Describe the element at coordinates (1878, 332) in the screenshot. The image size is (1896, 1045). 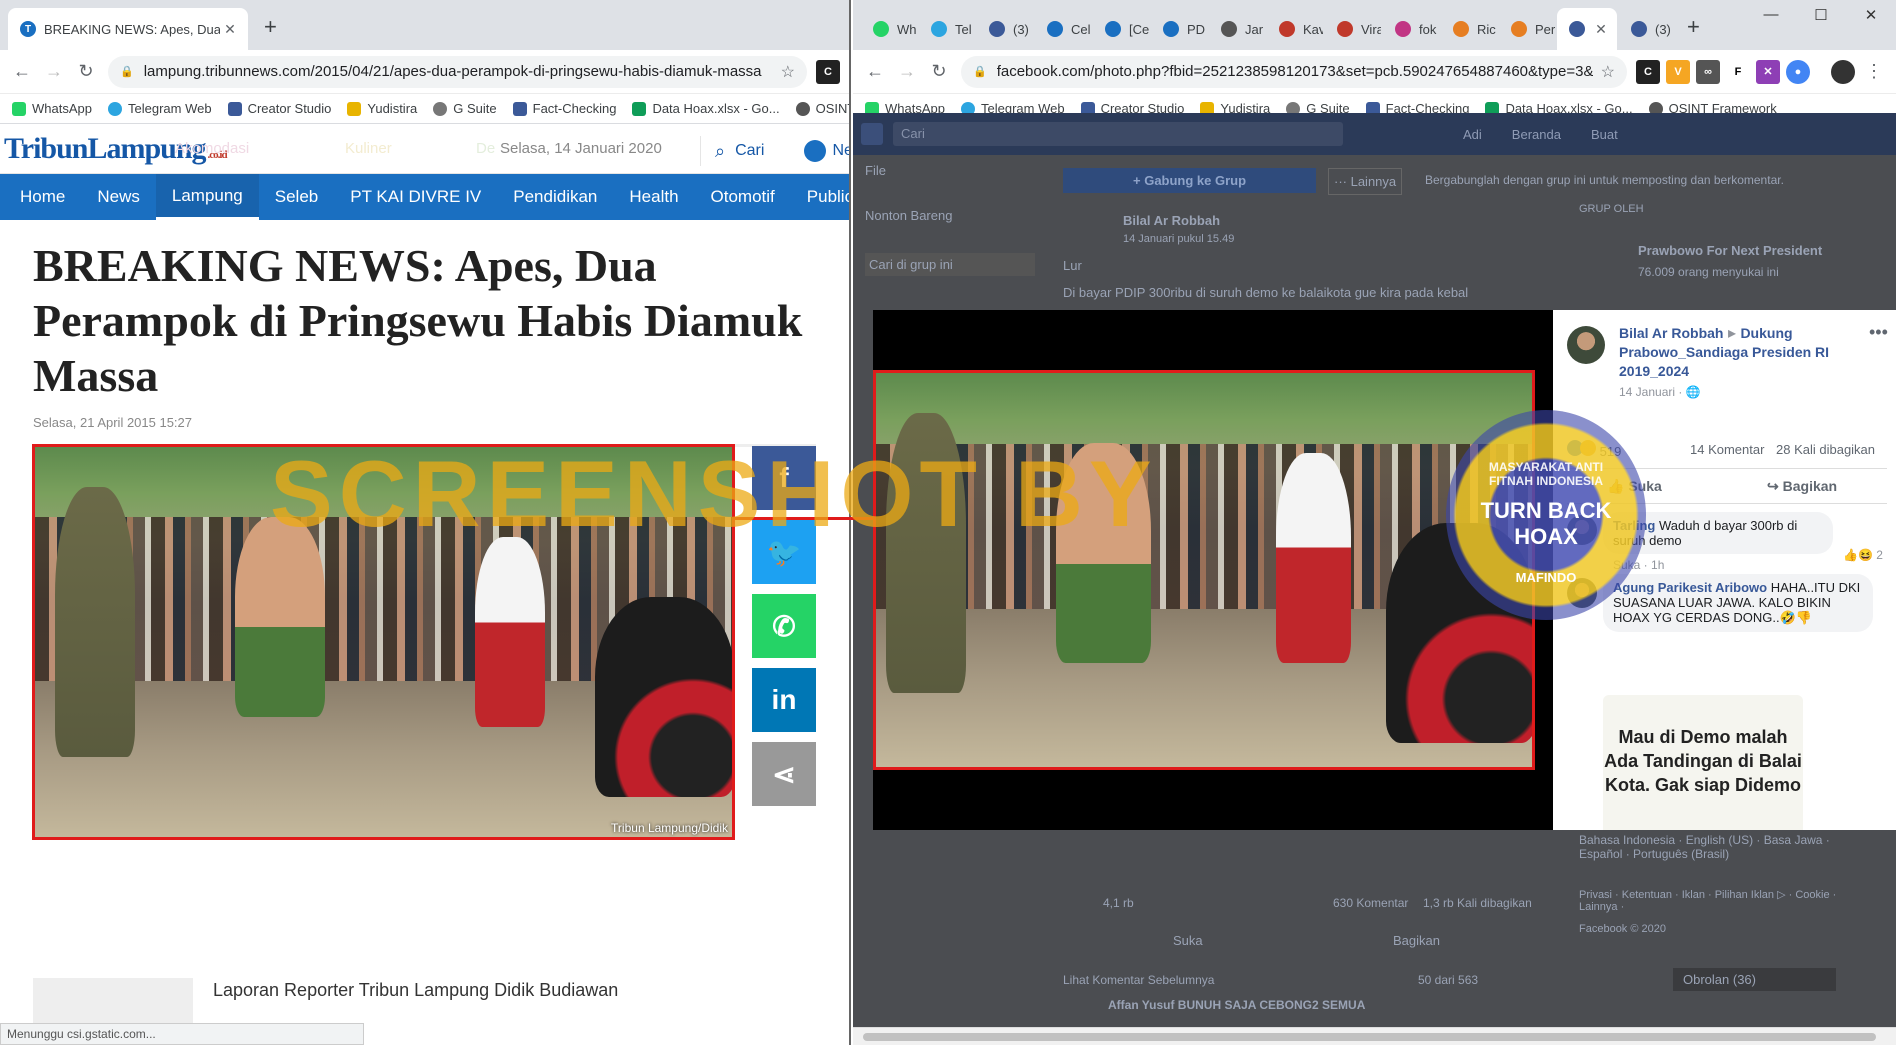
I see `more-options-icon: •••` at that location.